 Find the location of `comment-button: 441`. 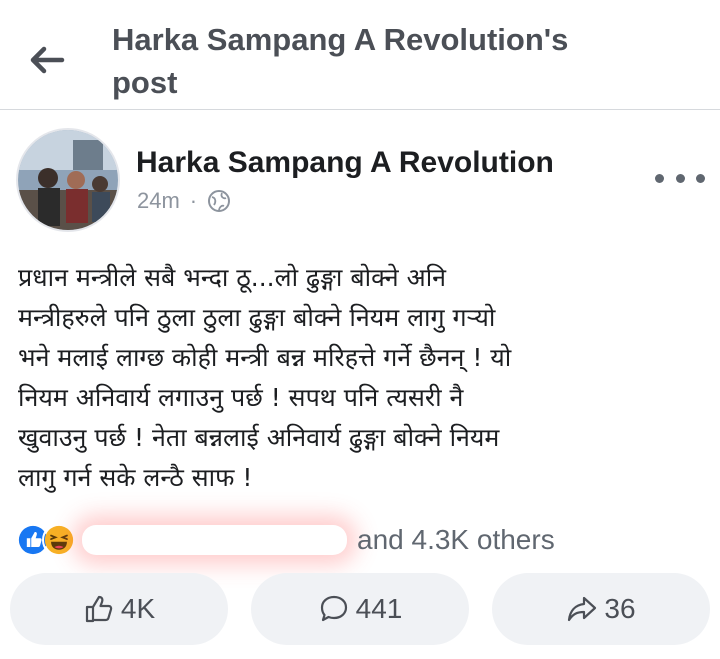

comment-button: 441 is located at coordinates (360, 609).